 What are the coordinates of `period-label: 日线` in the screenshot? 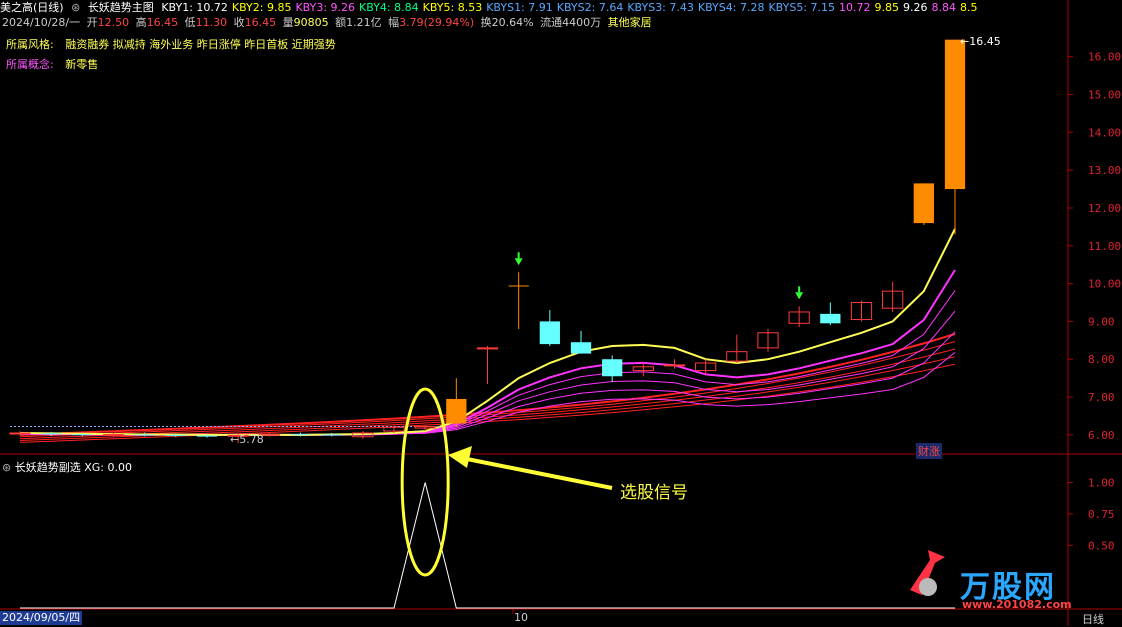 It's located at (1093, 619).